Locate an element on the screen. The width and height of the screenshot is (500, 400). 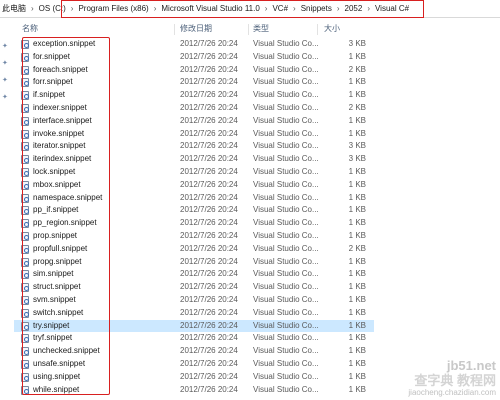
watermark-line3: jiaocheng.chazidian.com is located at coordinates (452, 392).